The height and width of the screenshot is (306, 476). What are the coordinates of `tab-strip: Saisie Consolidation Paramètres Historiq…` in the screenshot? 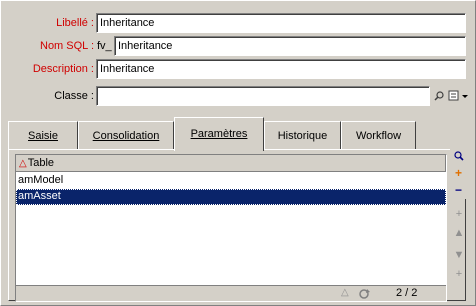 It's located at (237, 134).